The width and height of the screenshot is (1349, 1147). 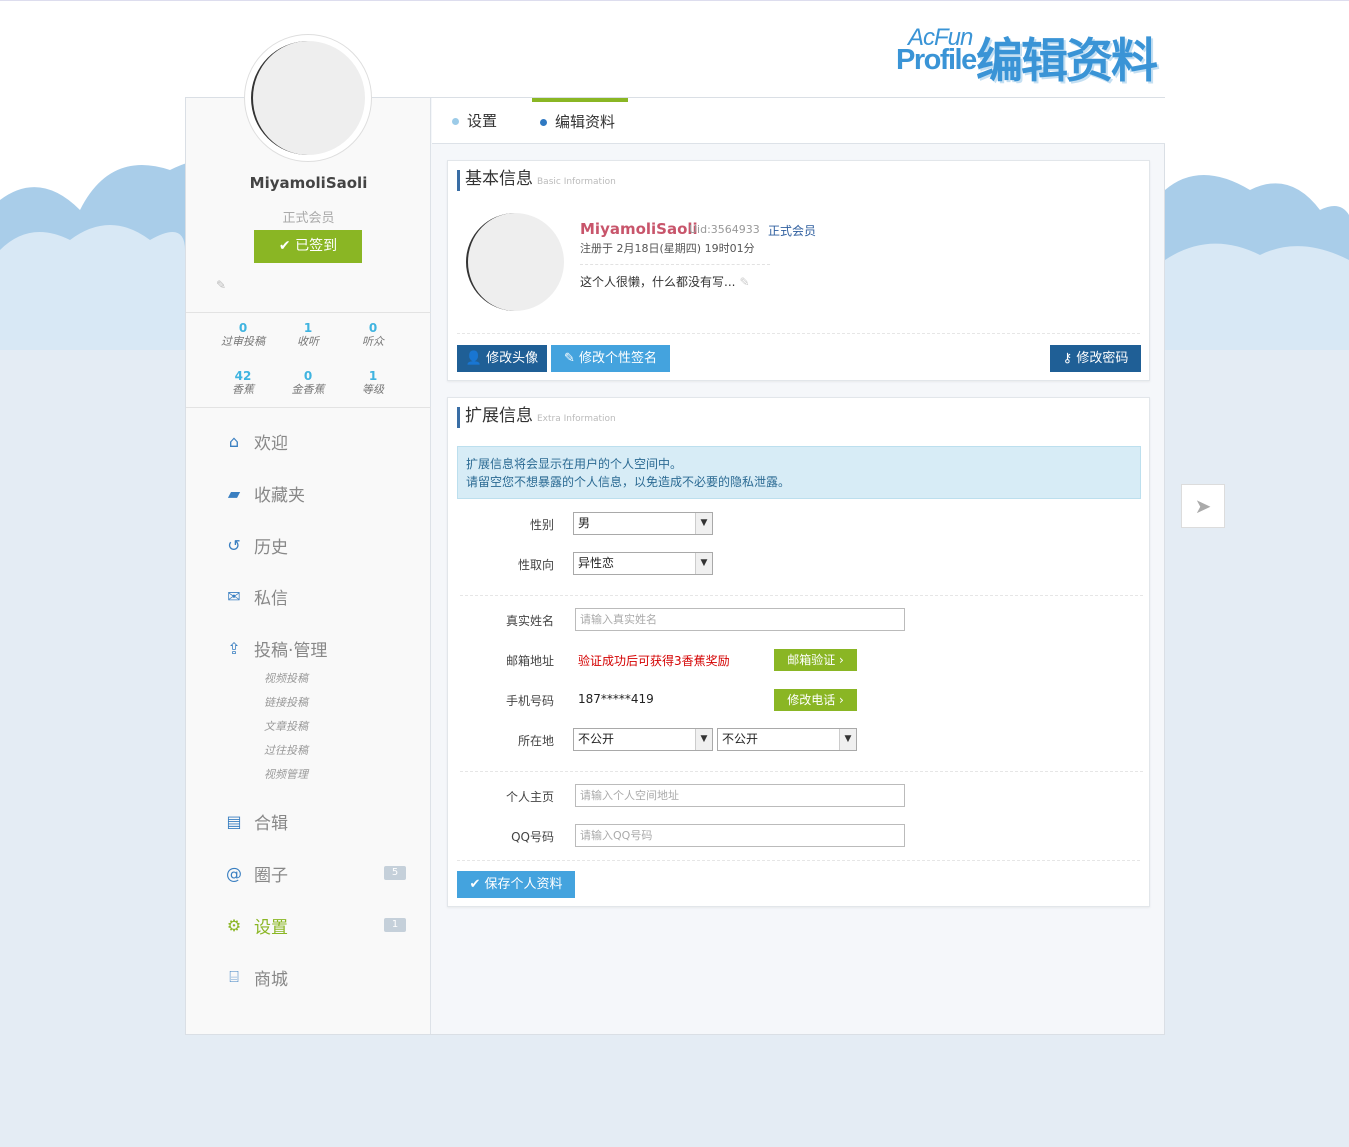 What do you see at coordinates (256, 977) in the screenshot?
I see `nav-item-shop: ⌸ 商城` at bounding box center [256, 977].